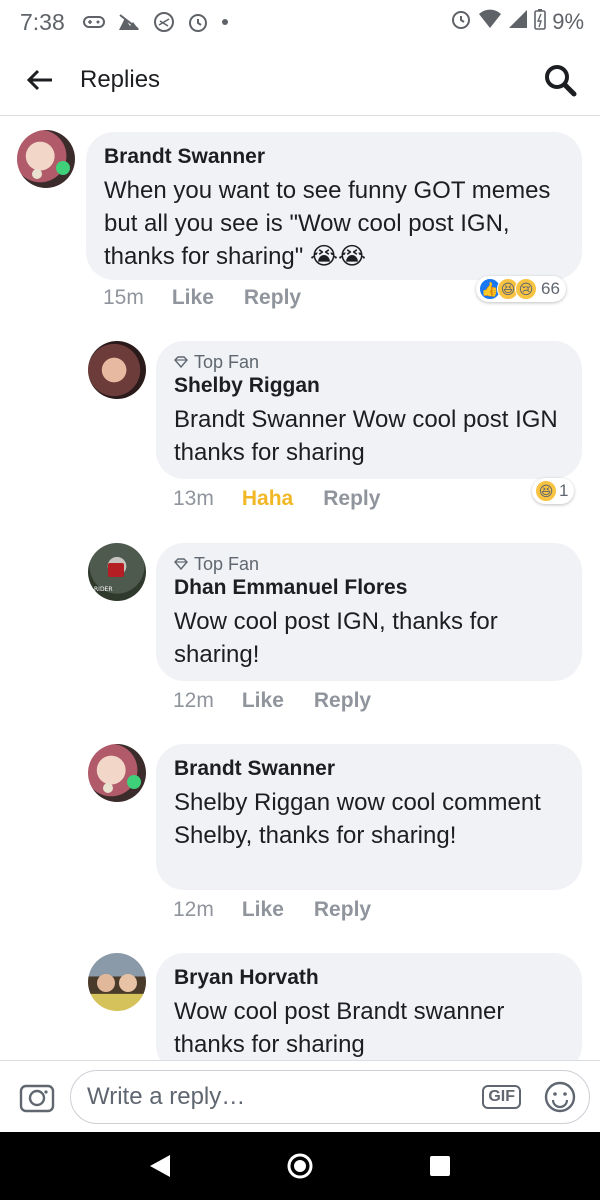 This screenshot has height=1200, width=600. What do you see at coordinates (560, 1097) in the screenshot?
I see `emoji-icon` at bounding box center [560, 1097].